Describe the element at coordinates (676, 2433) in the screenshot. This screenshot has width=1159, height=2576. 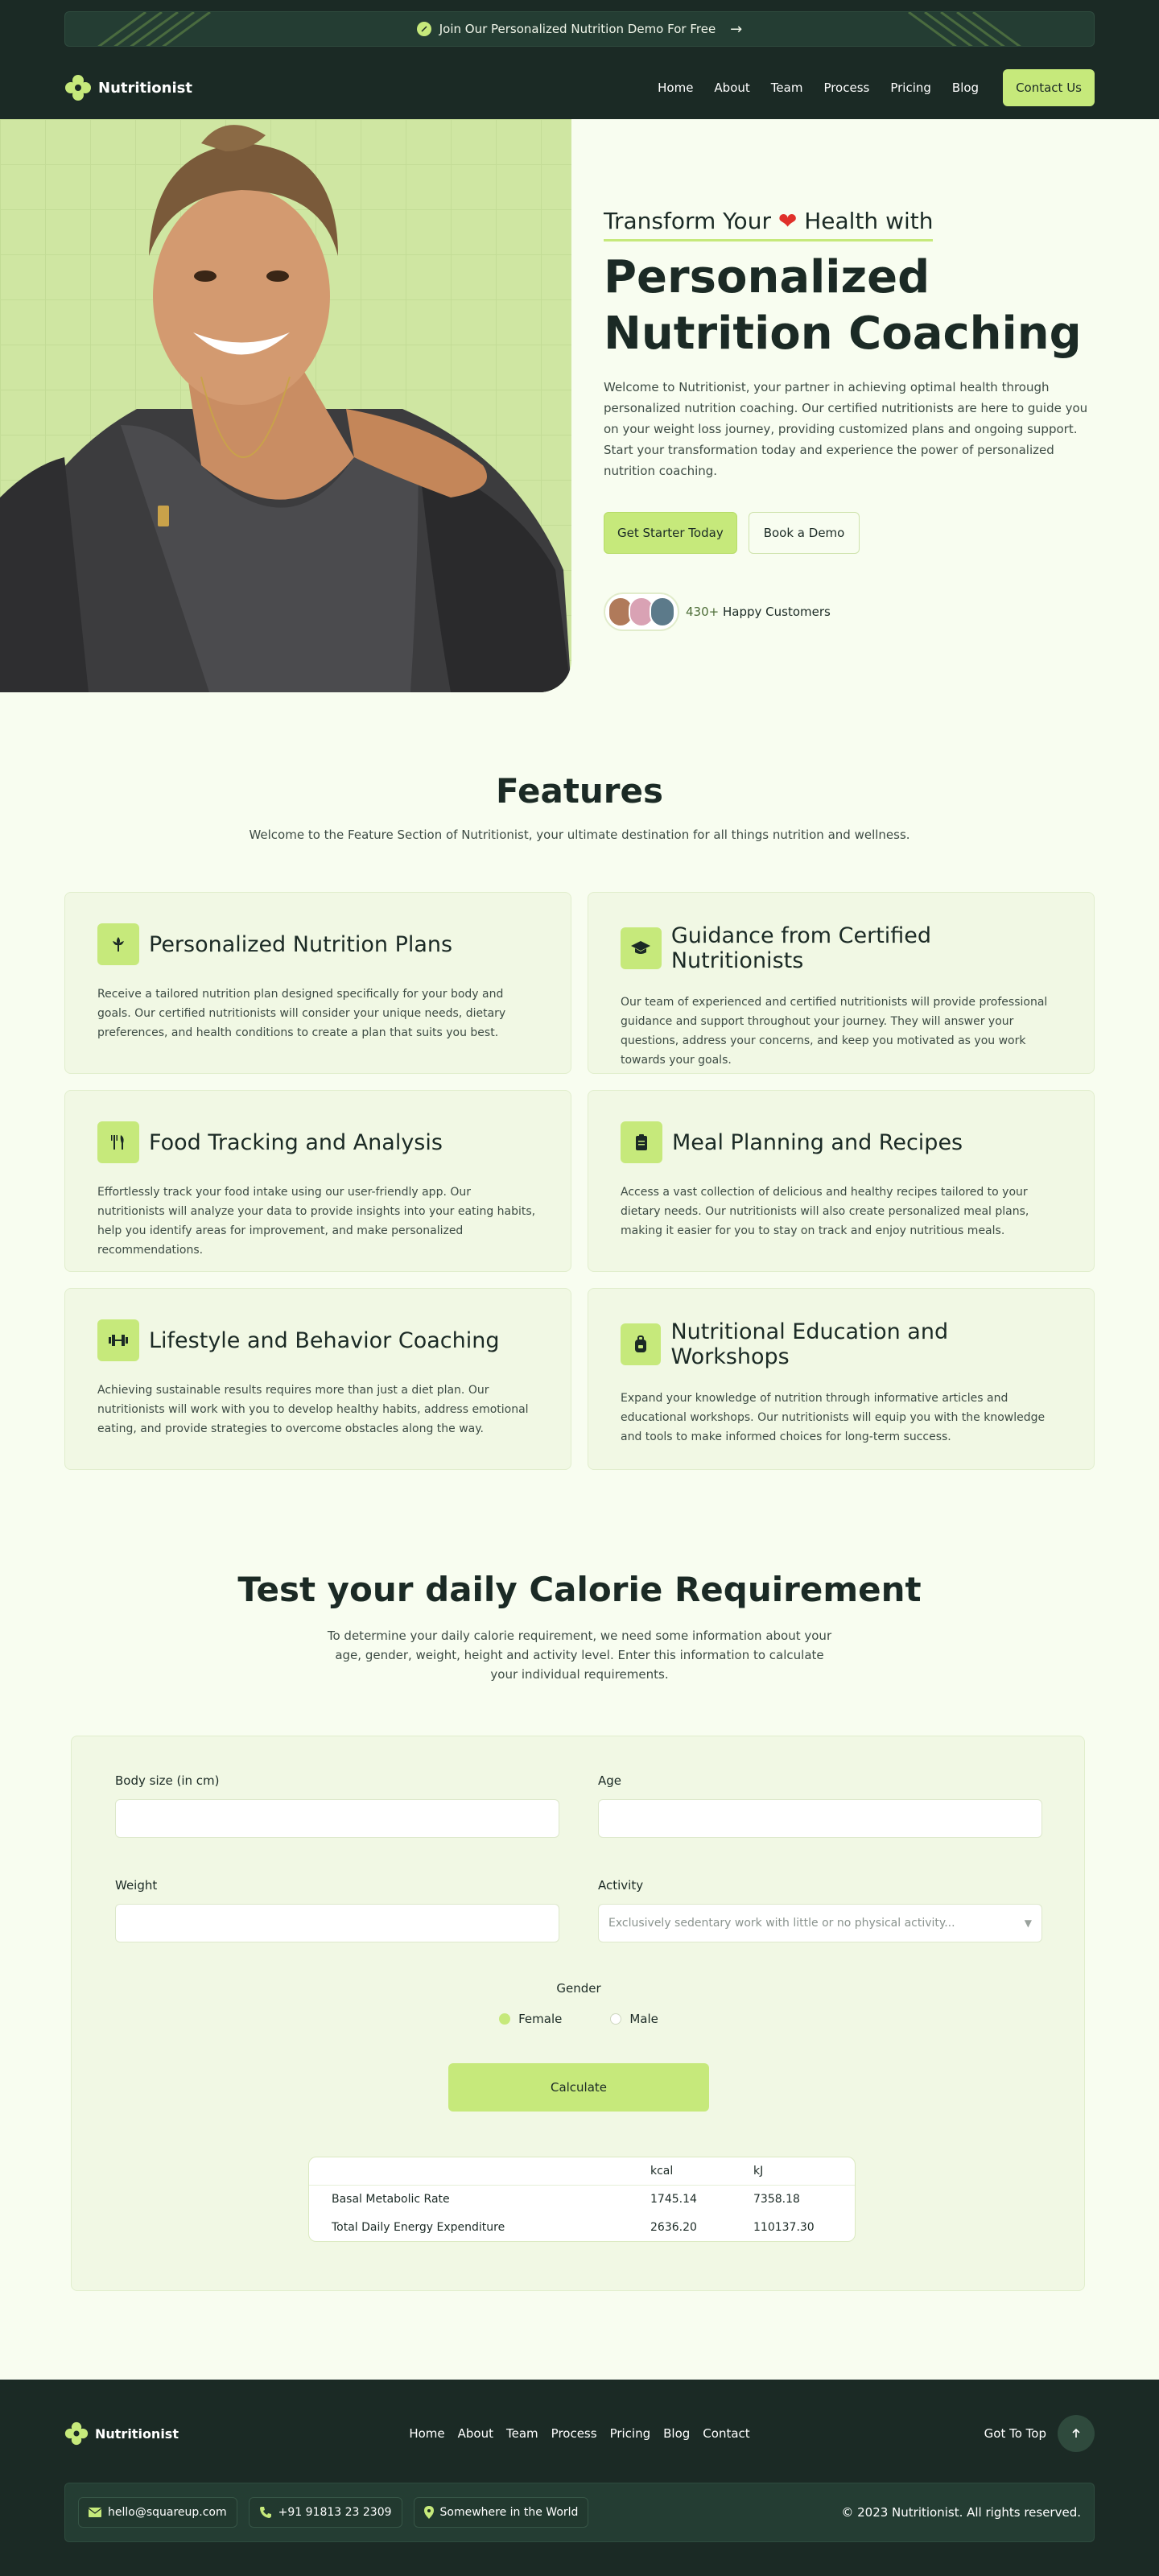
I see `footer-nav-blog: Blog` at that location.